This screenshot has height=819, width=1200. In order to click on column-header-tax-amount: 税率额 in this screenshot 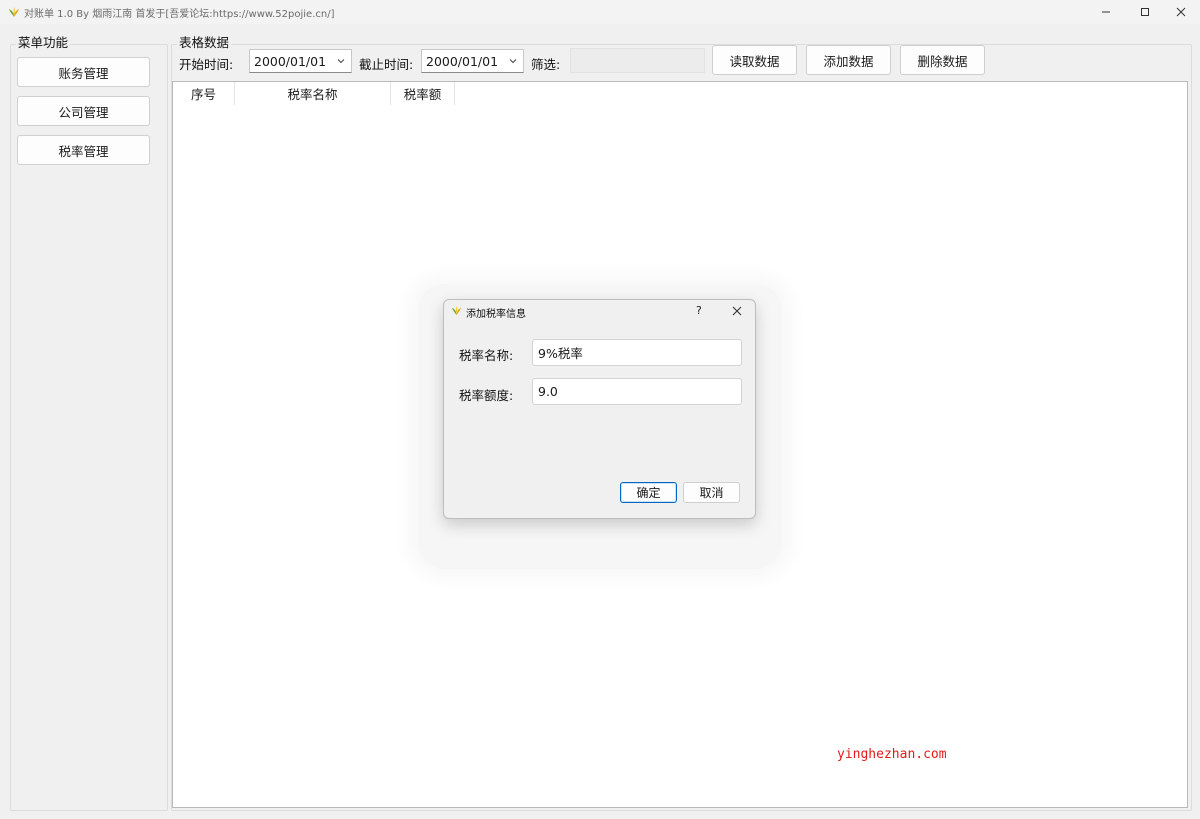, I will do `click(423, 93)`.